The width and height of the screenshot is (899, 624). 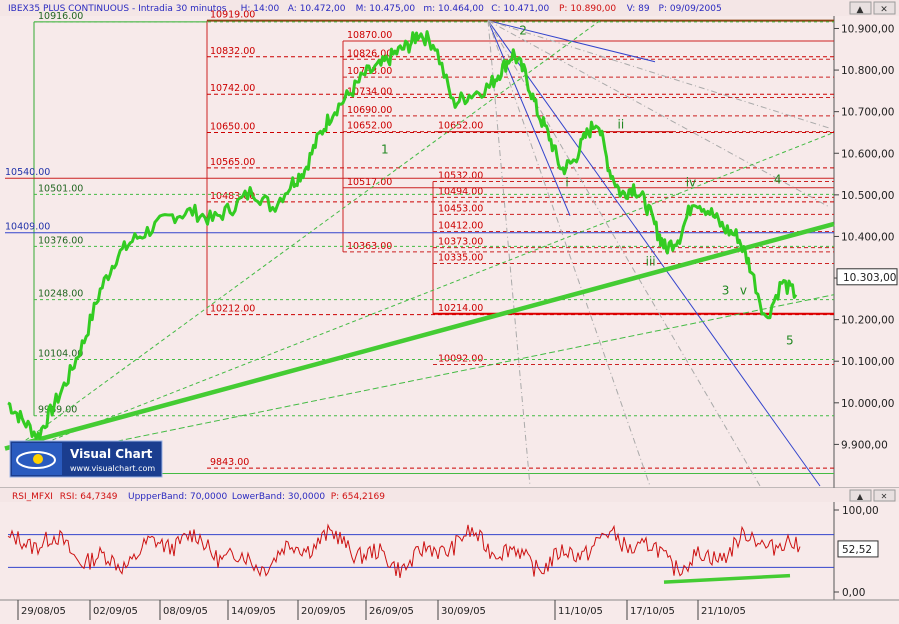 I want to click on rsi-header-field: RSI: 64,7349, so click(x=89, y=497).